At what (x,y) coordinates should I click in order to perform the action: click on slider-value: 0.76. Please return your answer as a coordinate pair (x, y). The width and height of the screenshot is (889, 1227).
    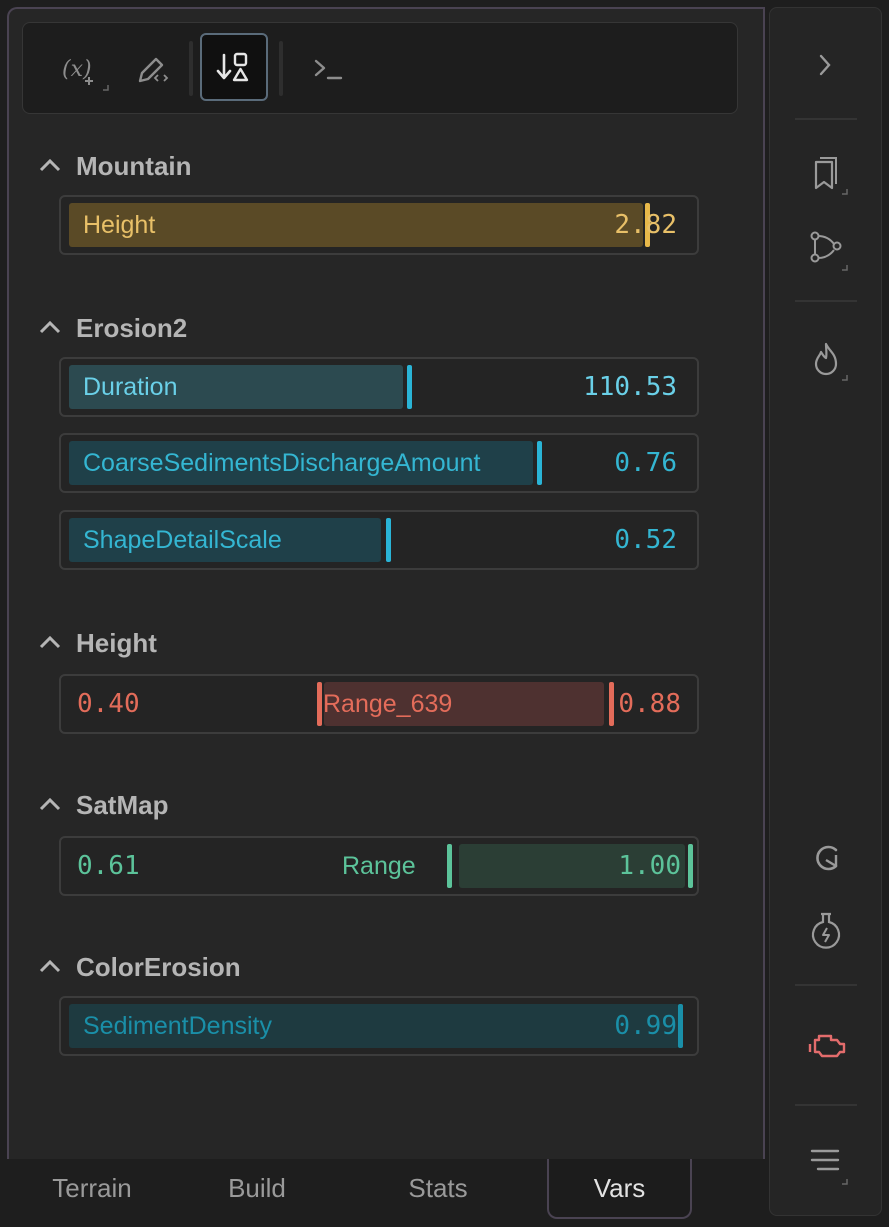
    Looking at the image, I should click on (645, 463).